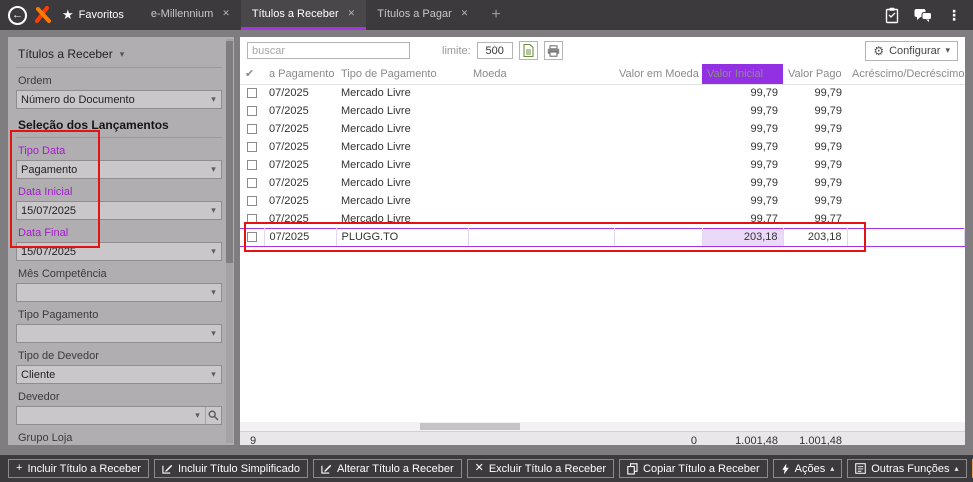  I want to click on tipo-data-dropdown: Pagamento ▾, so click(119, 169).